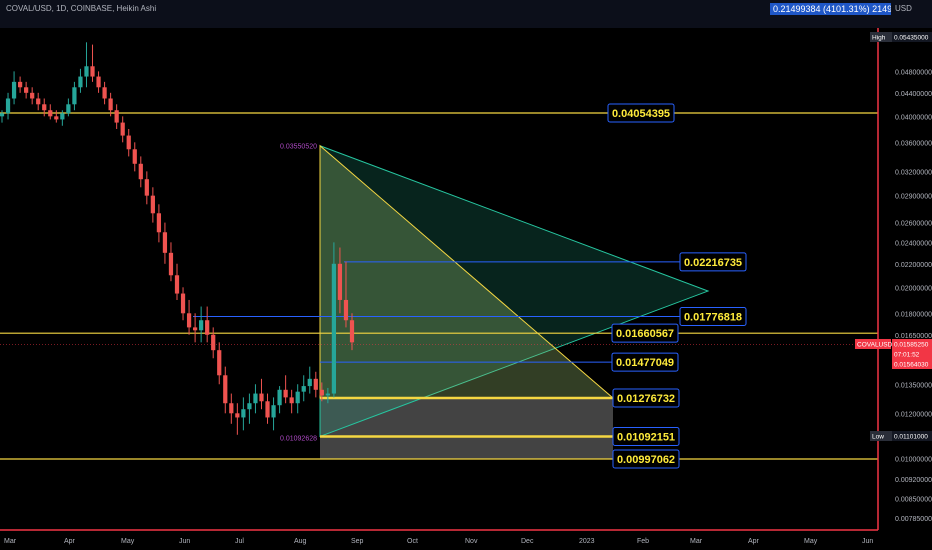 The image size is (932, 550). What do you see at coordinates (879, 38) in the screenshot?
I see `high-label: High` at bounding box center [879, 38].